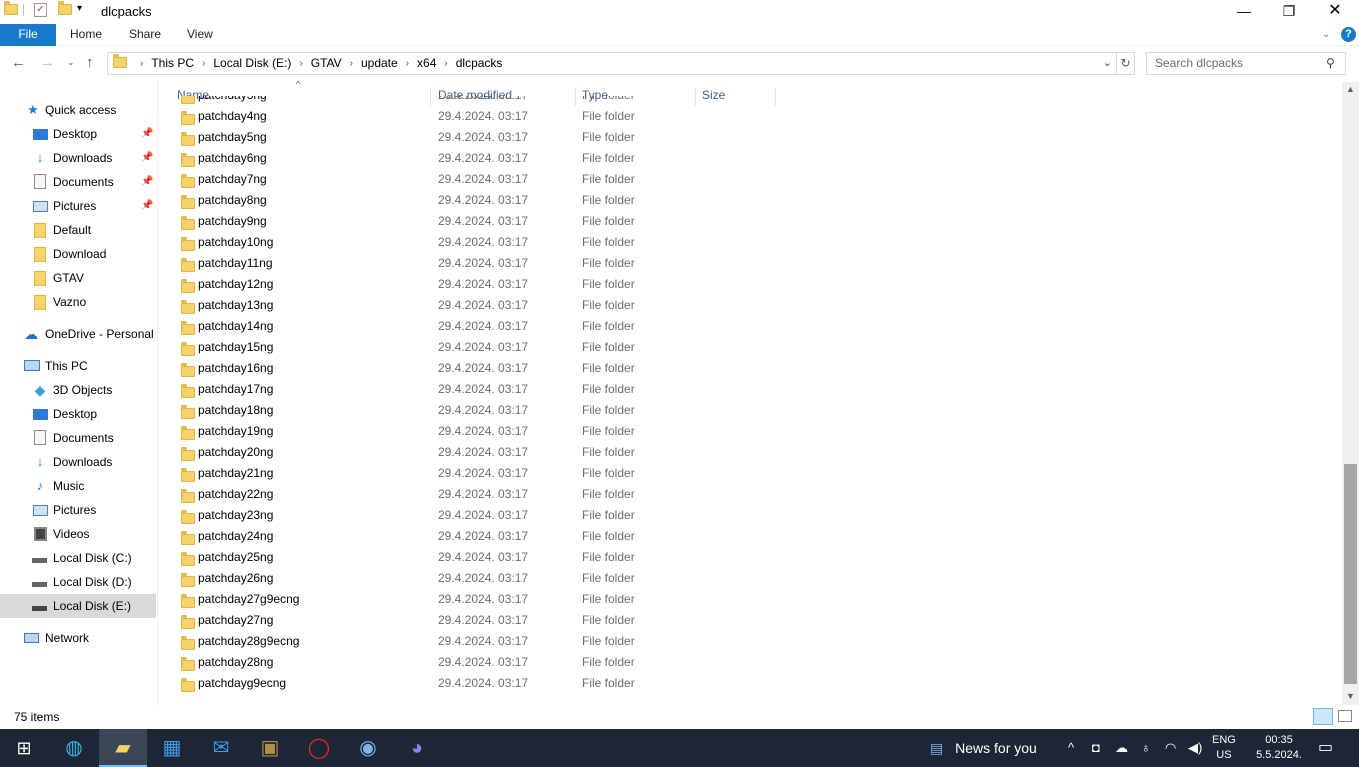 The width and height of the screenshot is (1359, 767). What do you see at coordinates (1071, 748) in the screenshot?
I see `chevron-up-icon: ^` at bounding box center [1071, 748].